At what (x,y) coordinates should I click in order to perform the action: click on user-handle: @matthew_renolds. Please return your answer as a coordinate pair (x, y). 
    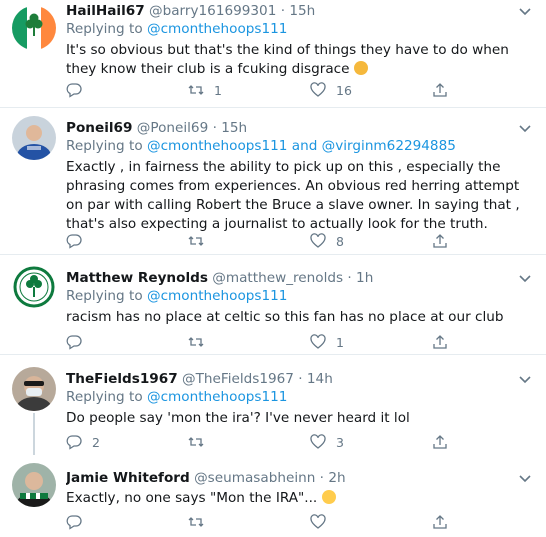
    Looking at the image, I should click on (277, 278).